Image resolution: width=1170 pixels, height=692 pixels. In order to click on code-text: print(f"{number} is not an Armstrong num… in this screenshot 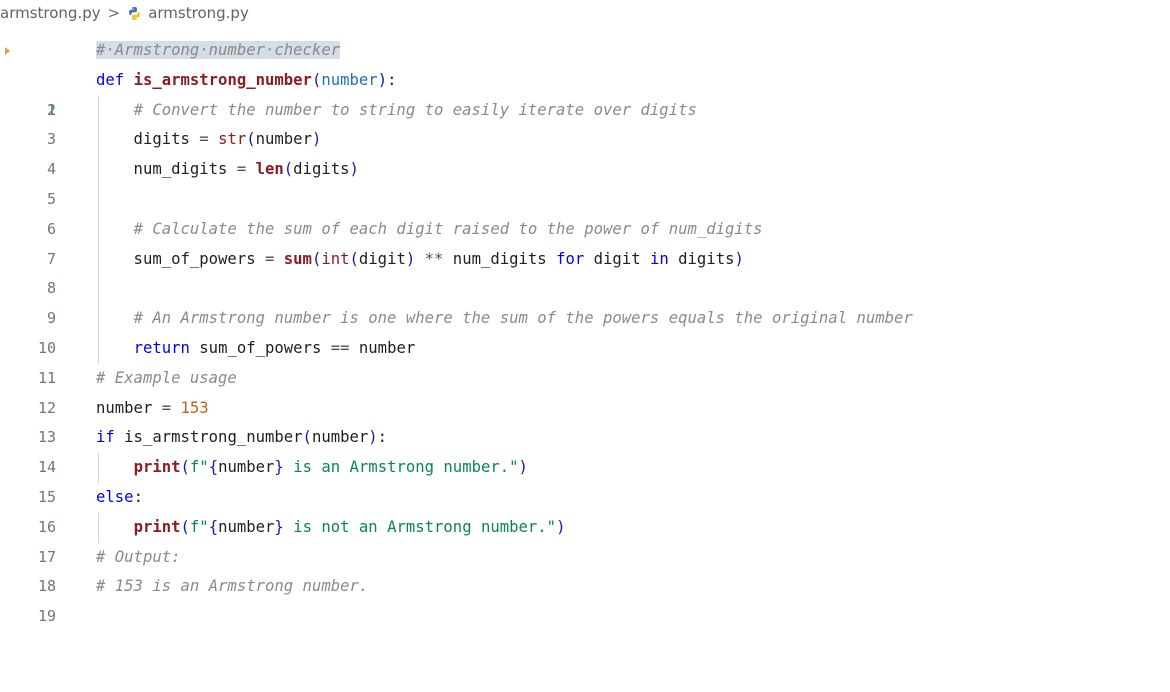, I will do `click(331, 528)`.